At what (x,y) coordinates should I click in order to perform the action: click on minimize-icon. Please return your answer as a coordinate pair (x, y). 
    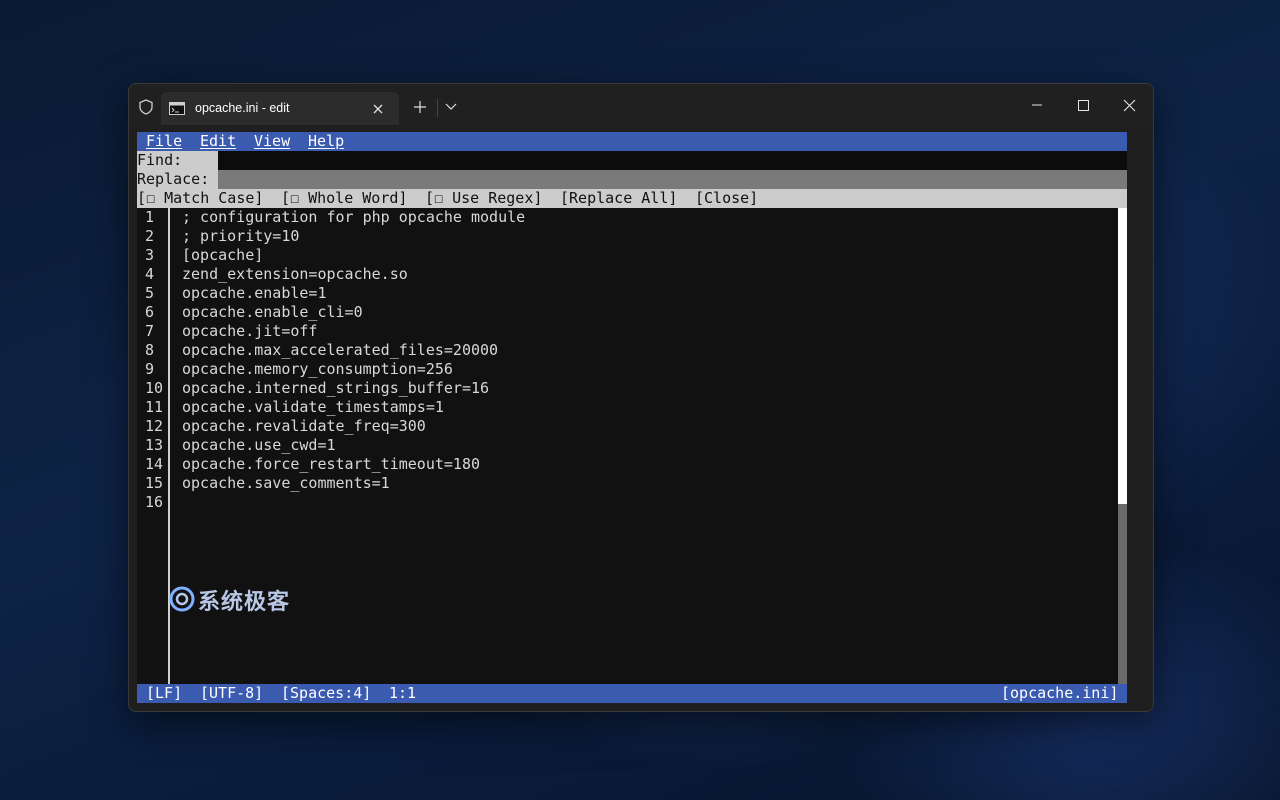
    Looking at the image, I should click on (1037, 105).